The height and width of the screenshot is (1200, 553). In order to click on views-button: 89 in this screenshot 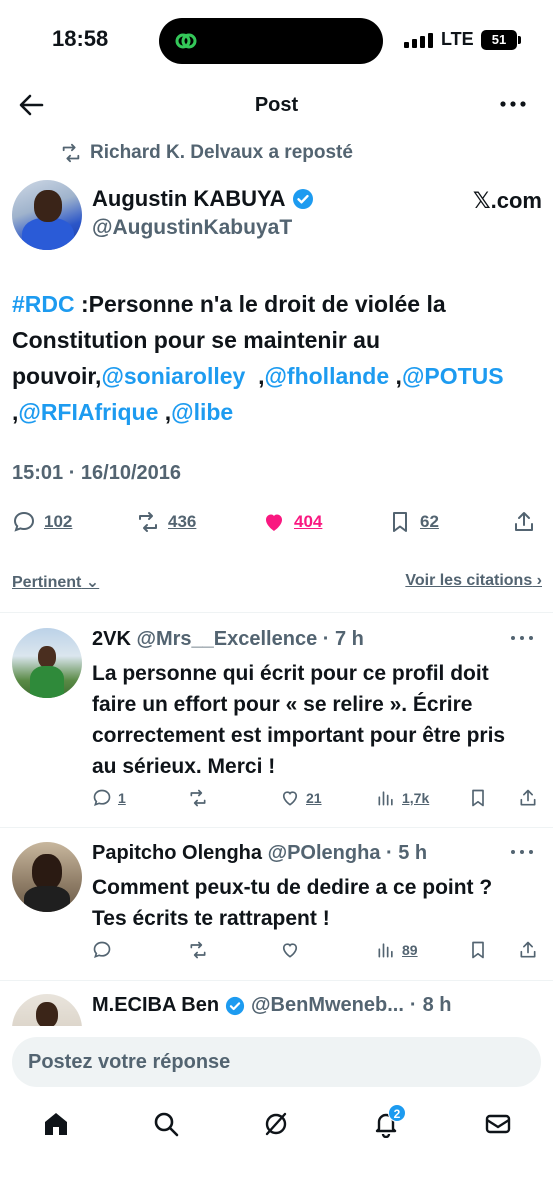, I will do `click(397, 950)`.